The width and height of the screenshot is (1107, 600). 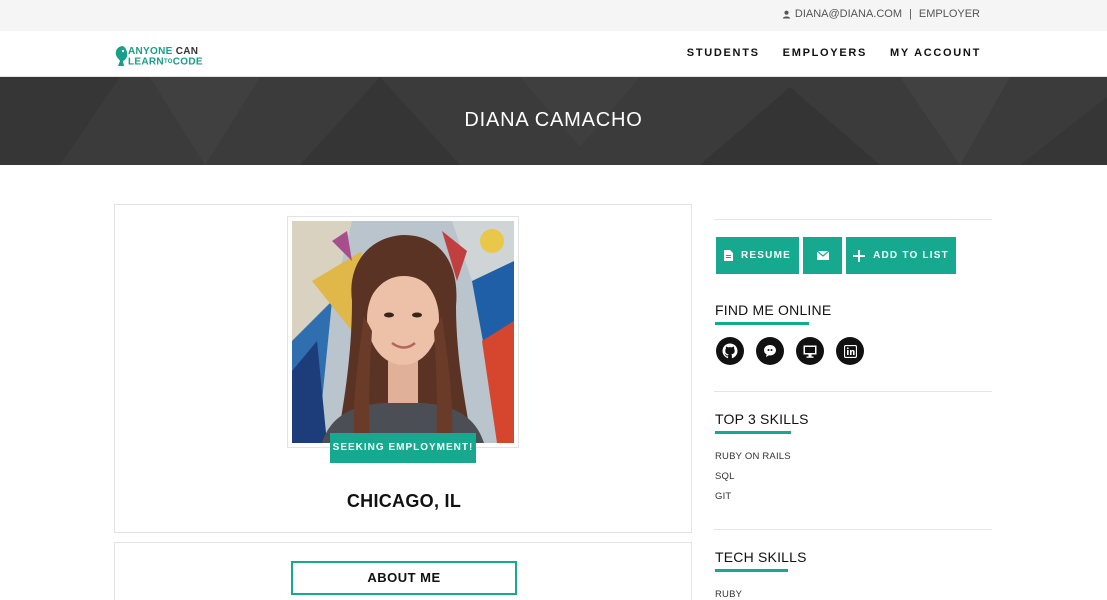 I want to click on resume-label: RESUME, so click(x=766, y=255).